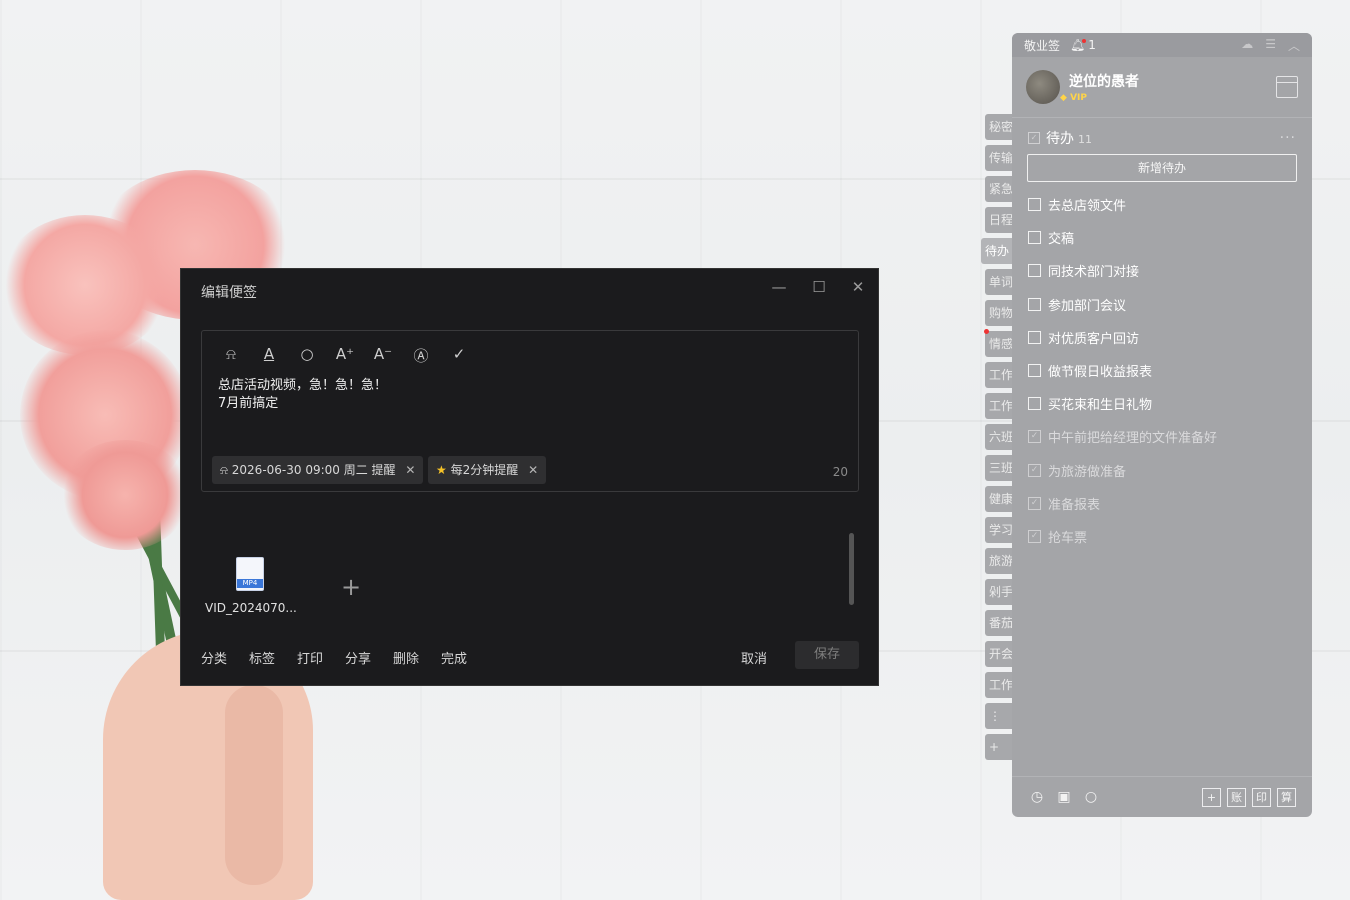 This screenshot has height=900, width=1350. I want to click on repeat-chip-label: 每2分钟提醒, so click(484, 470).